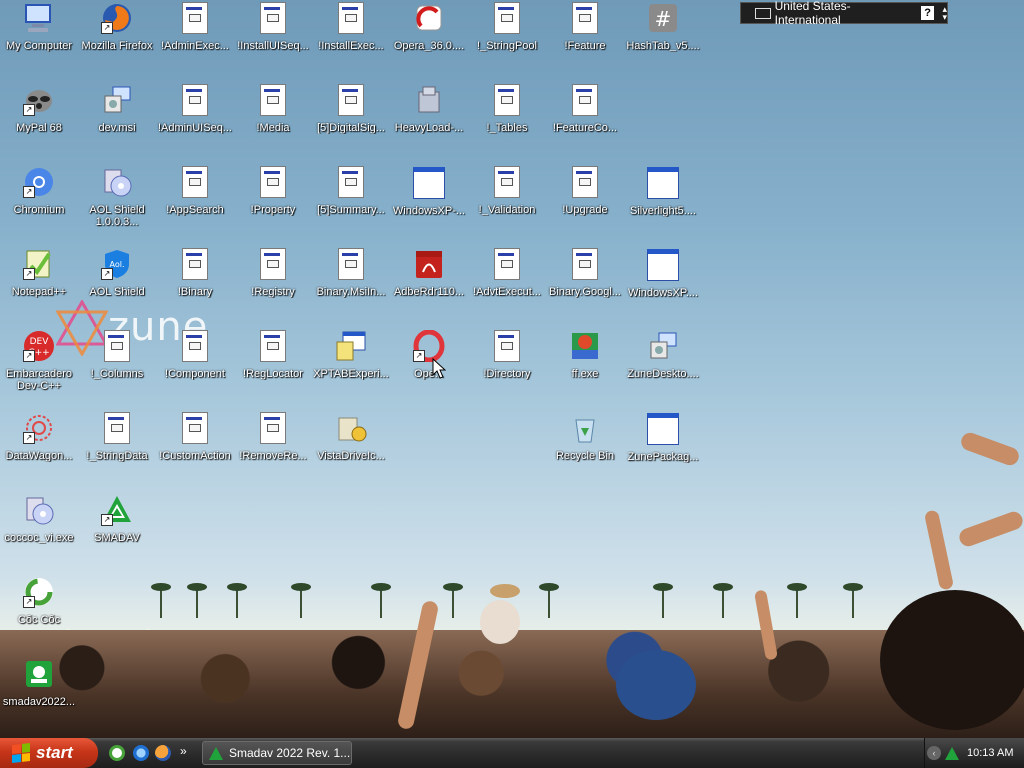 Image resolution: width=1024 pixels, height=768 pixels. What do you see at coordinates (216, 753) in the screenshot?
I see `smadav-icon` at bounding box center [216, 753].